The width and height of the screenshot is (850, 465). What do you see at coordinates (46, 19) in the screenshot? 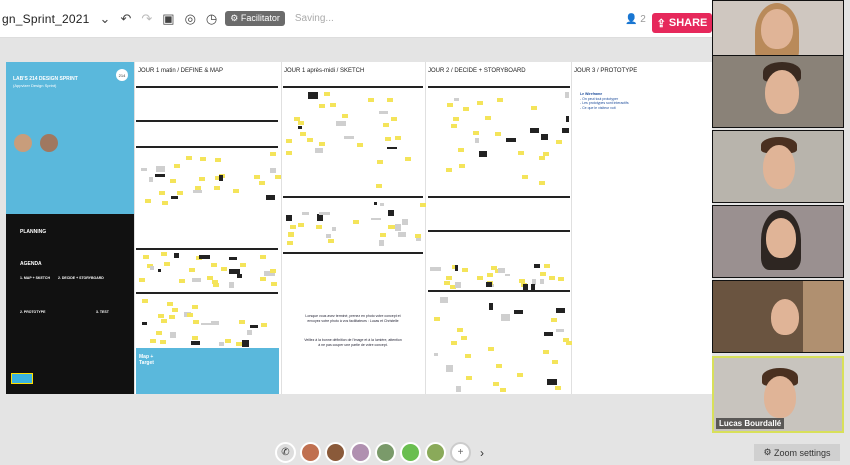
I see `board-title: gn_Sprint_2021` at bounding box center [46, 19].